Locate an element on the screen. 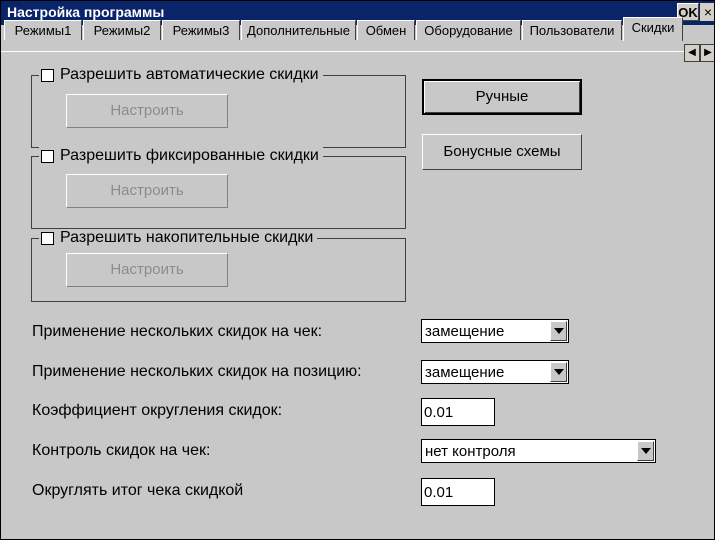  tab-scroll-right-icon: ▶ is located at coordinates (707, 53).